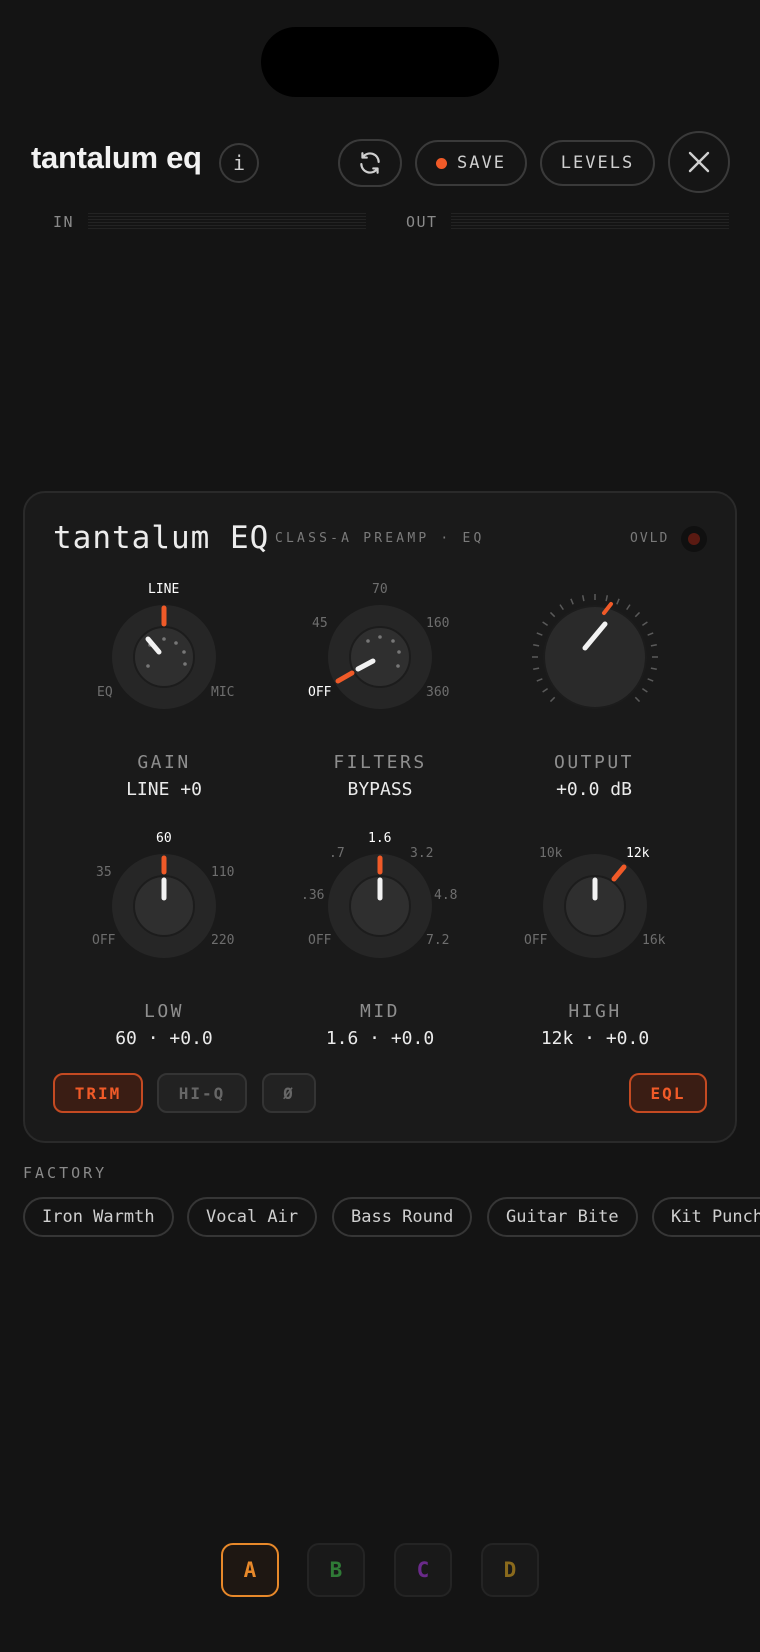  What do you see at coordinates (380, 1038) in the screenshot?
I see `mid-value: 1.6 · +0.0` at bounding box center [380, 1038].